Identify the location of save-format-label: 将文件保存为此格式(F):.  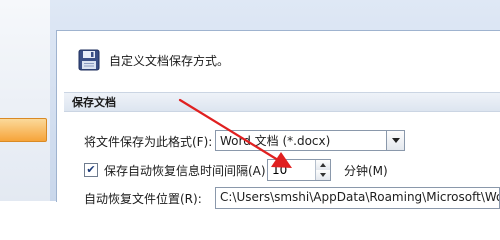
(148, 141).